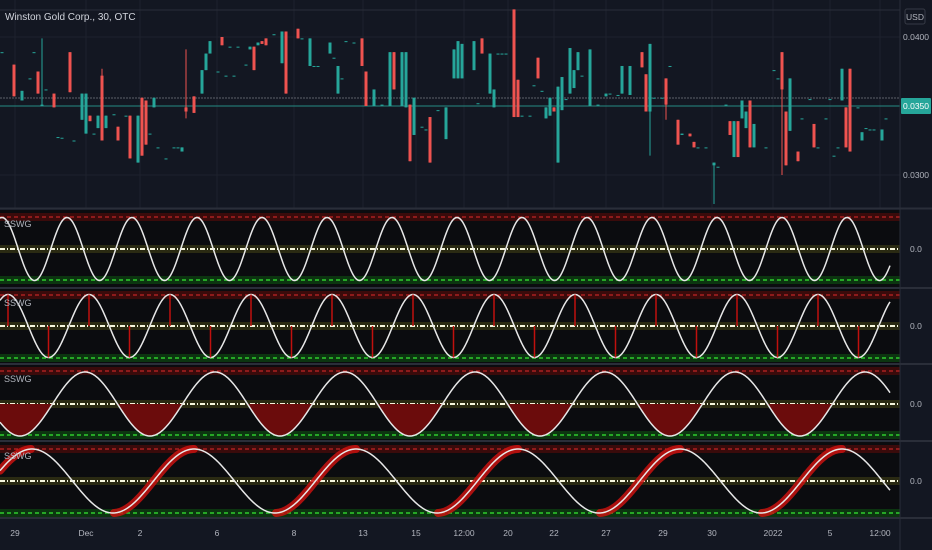 The image size is (932, 550). I want to click on sswg-pane-1: SSWG 0.0, so click(466, 249).